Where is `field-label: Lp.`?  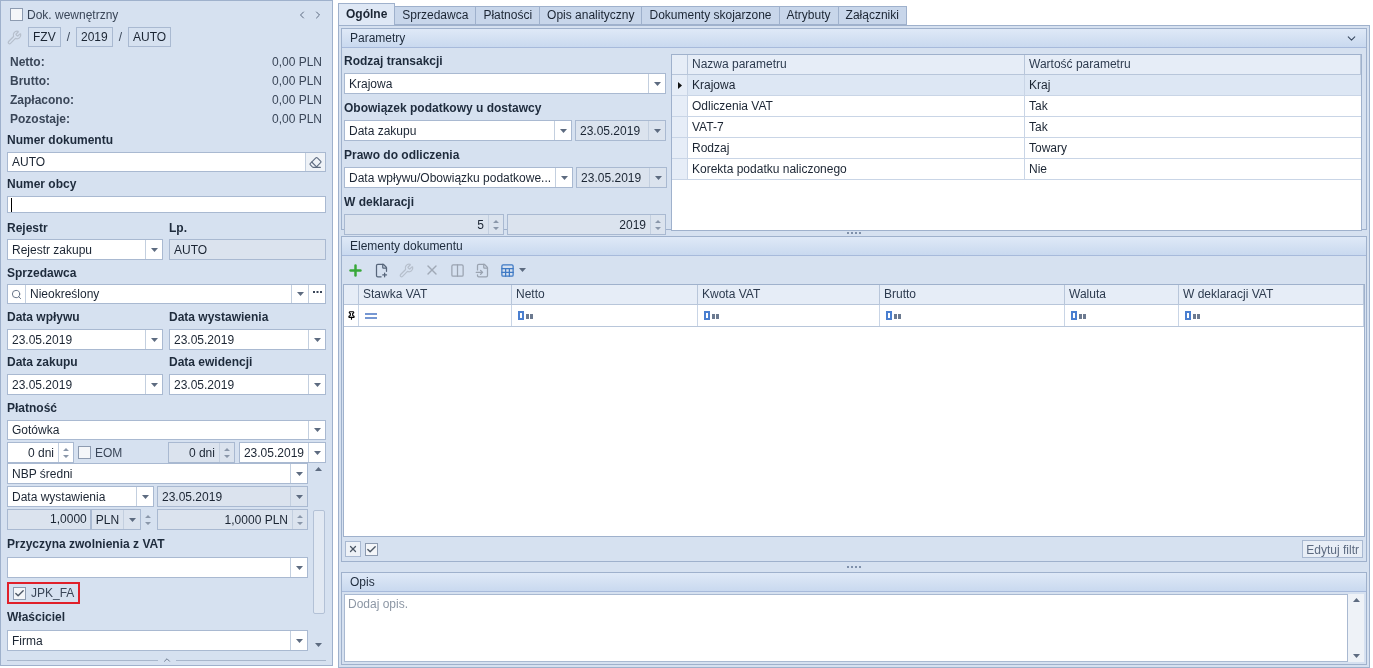 field-label: Lp. is located at coordinates (178, 228).